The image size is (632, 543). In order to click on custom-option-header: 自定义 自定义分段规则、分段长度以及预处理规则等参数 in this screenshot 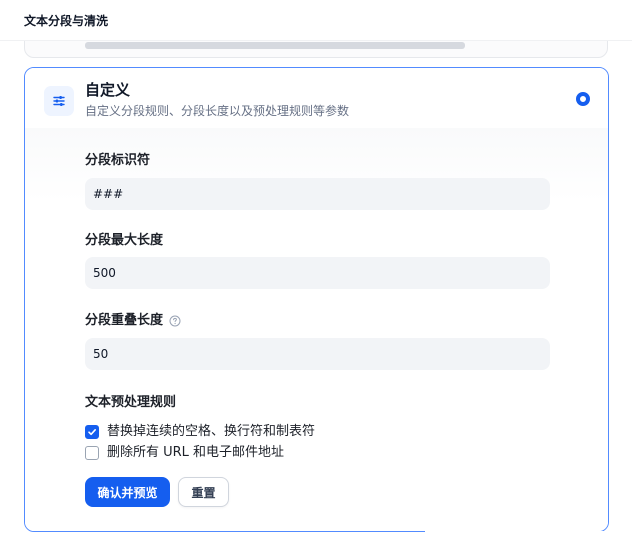, I will do `click(316, 98)`.